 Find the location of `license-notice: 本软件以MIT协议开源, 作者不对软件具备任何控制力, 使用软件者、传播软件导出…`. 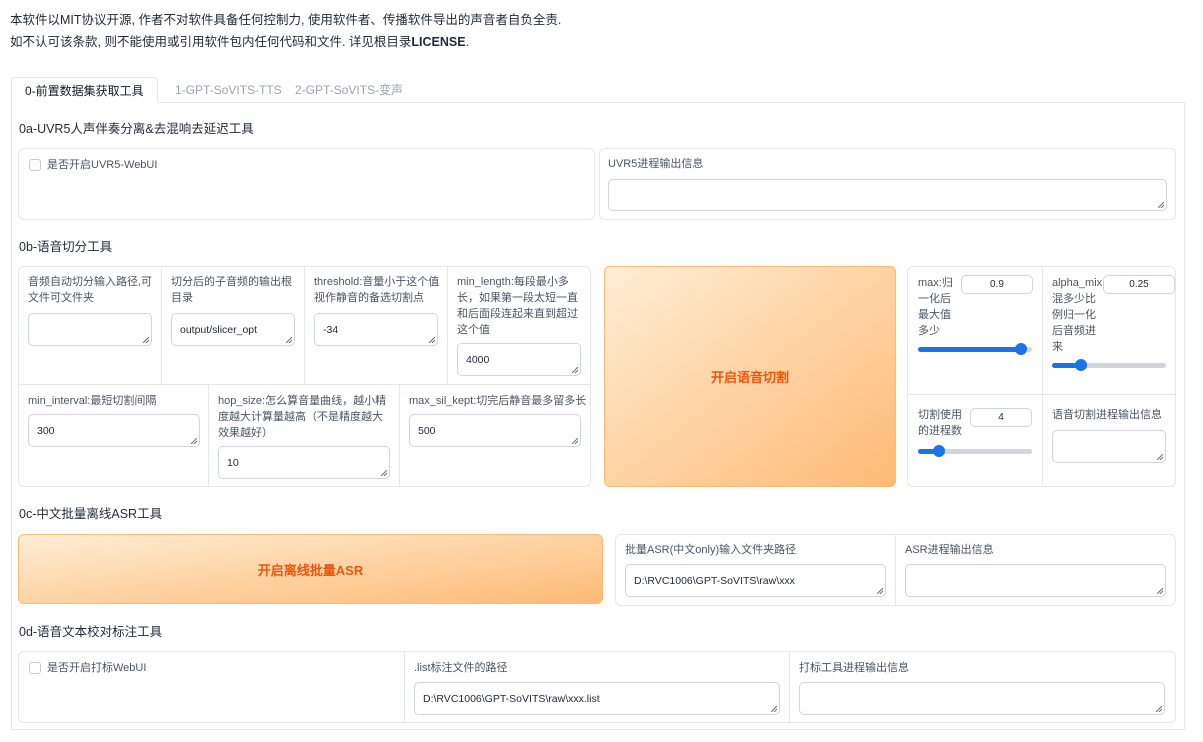

license-notice: 本软件以MIT协议开源, 作者不对软件具备任何控制力, 使用软件者、传播软件导出… is located at coordinates (285, 31).